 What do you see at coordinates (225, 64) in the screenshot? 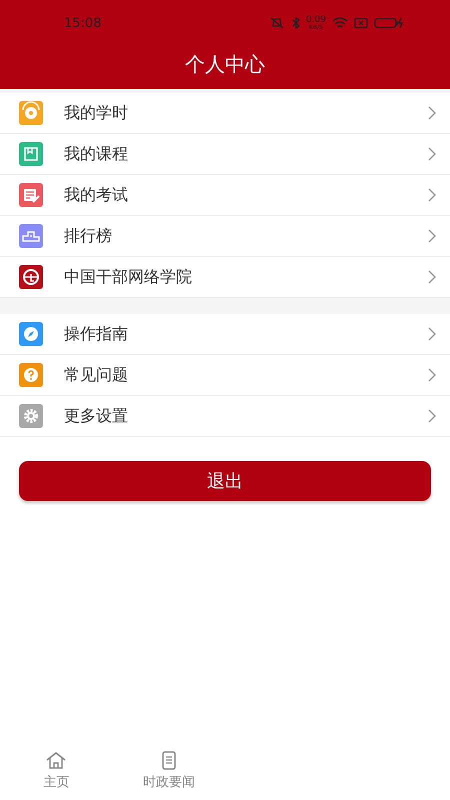
I see `page-title: 个人中心` at bounding box center [225, 64].